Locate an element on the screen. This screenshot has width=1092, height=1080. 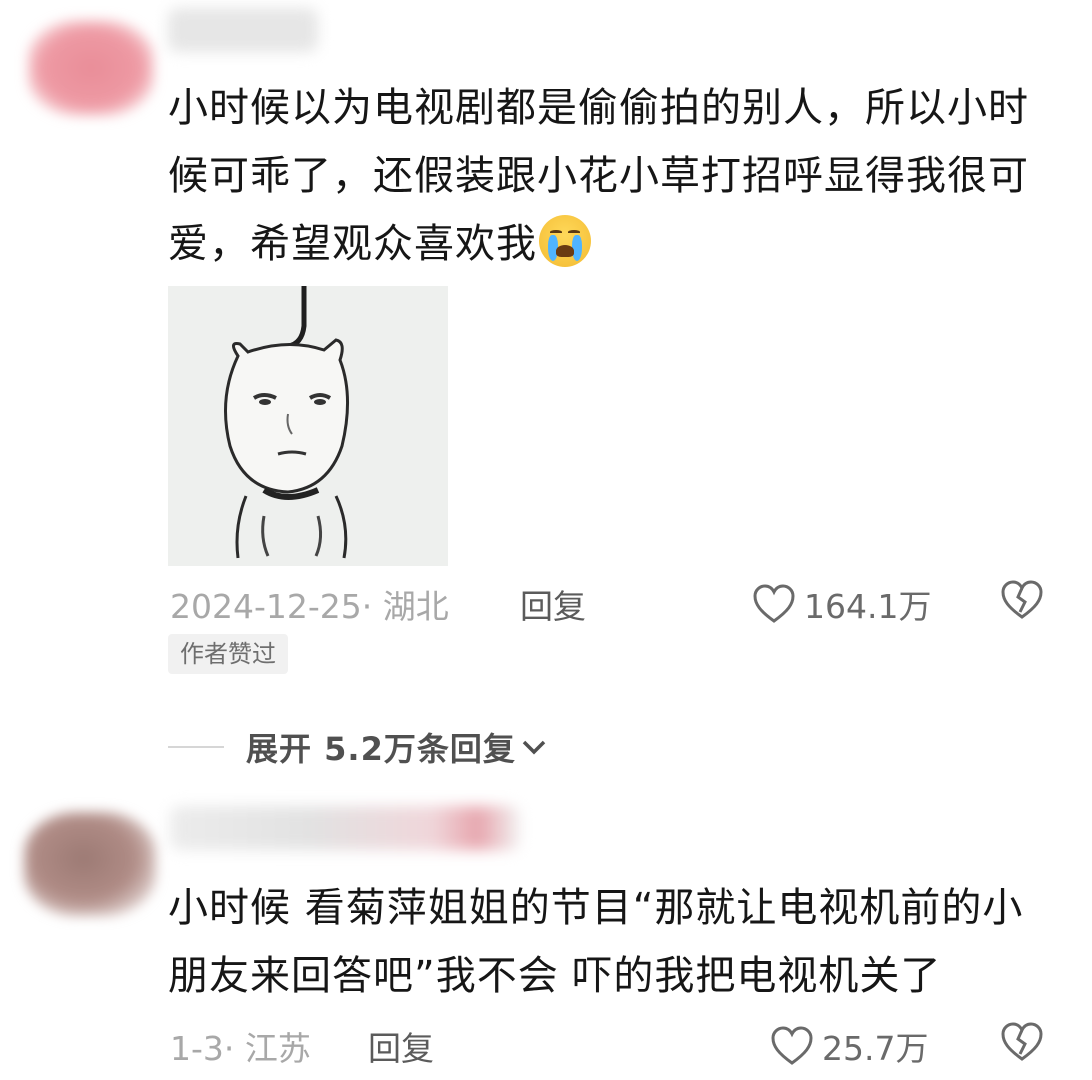
like-count: 164.1万 is located at coordinates (868, 606).